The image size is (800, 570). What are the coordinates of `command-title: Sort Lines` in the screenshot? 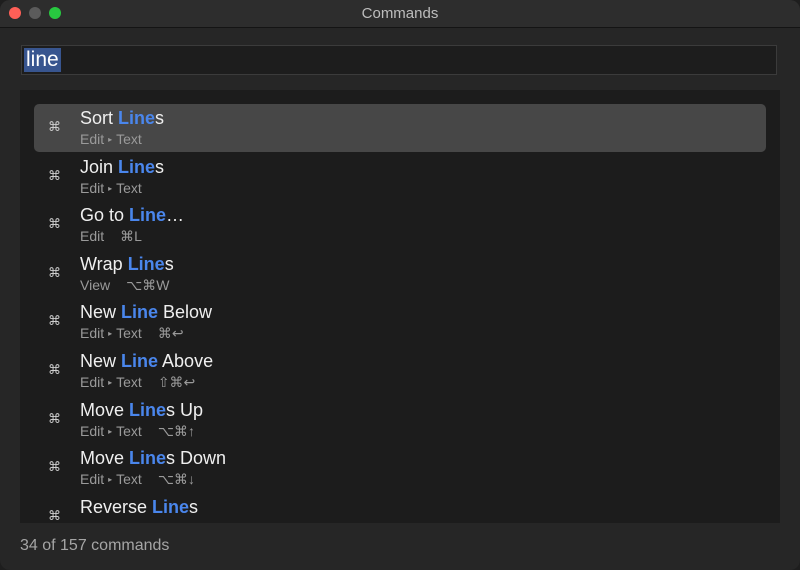 It's located at (122, 118).